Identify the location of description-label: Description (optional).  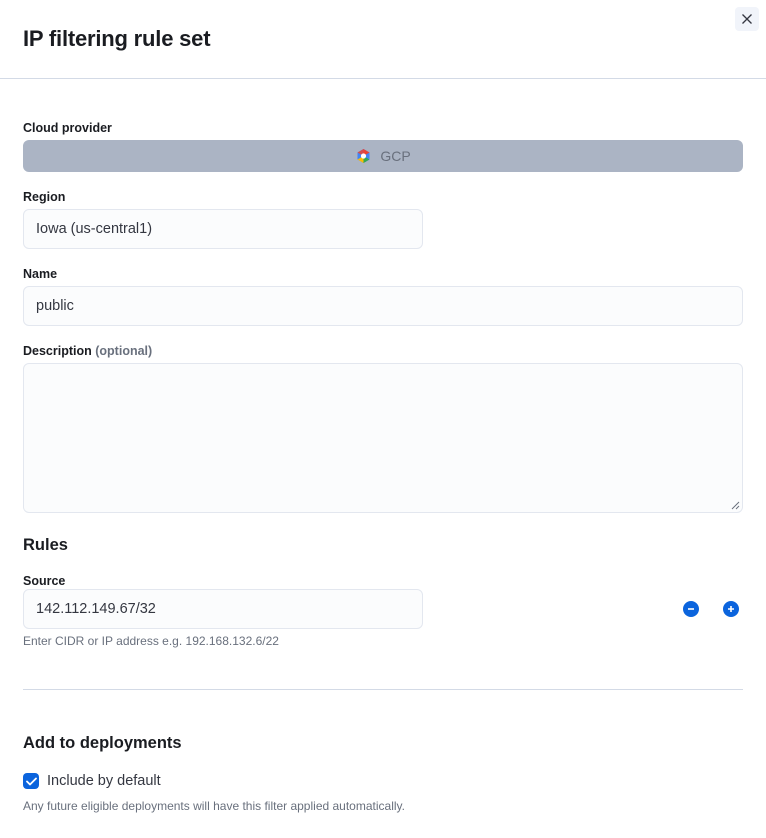
(87, 351).